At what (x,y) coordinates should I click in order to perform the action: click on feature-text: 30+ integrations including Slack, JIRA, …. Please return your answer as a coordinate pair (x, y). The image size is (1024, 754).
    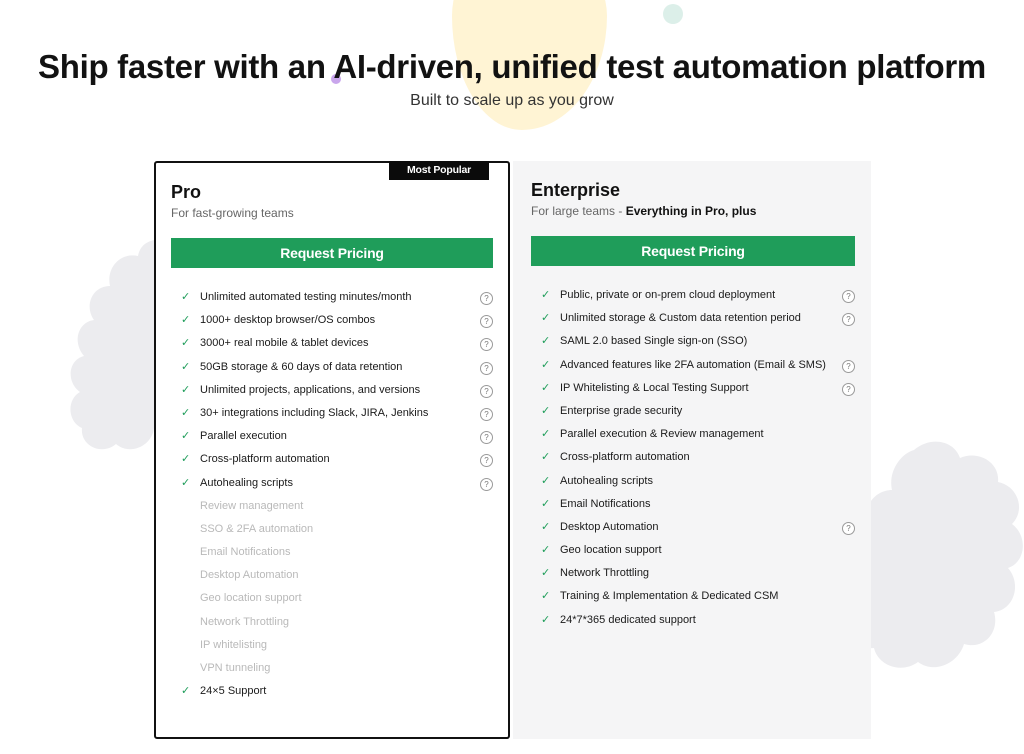
    Looking at the image, I should click on (314, 412).